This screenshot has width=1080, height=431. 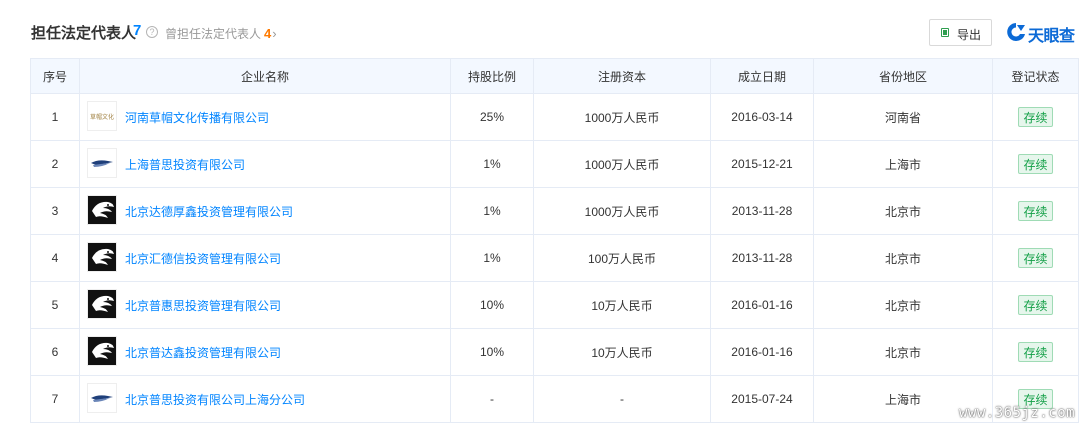 What do you see at coordinates (215, 399) in the screenshot?
I see `company-name-link: 北京普思投资有限公司上海分公司` at bounding box center [215, 399].